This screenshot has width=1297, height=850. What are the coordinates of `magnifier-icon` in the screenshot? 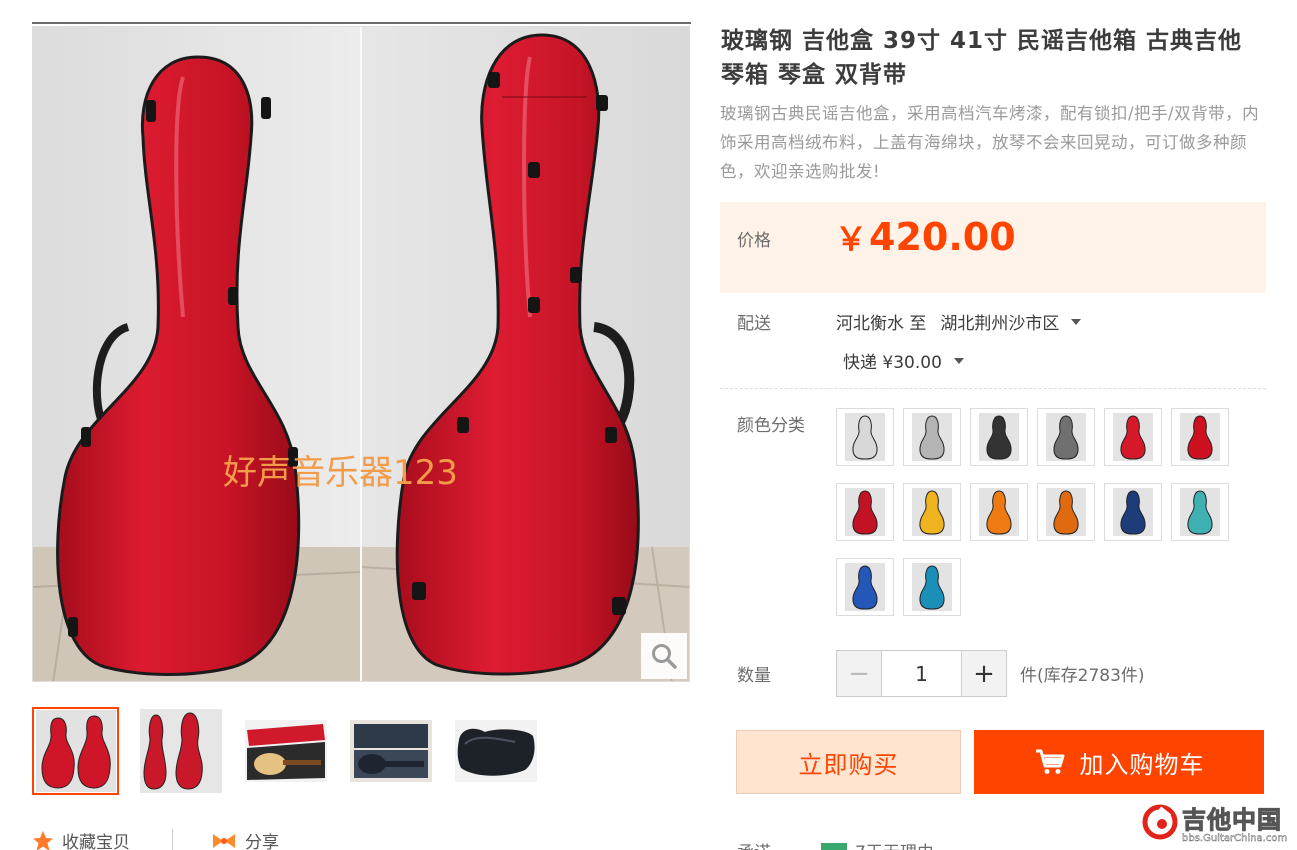 It's located at (664, 656).